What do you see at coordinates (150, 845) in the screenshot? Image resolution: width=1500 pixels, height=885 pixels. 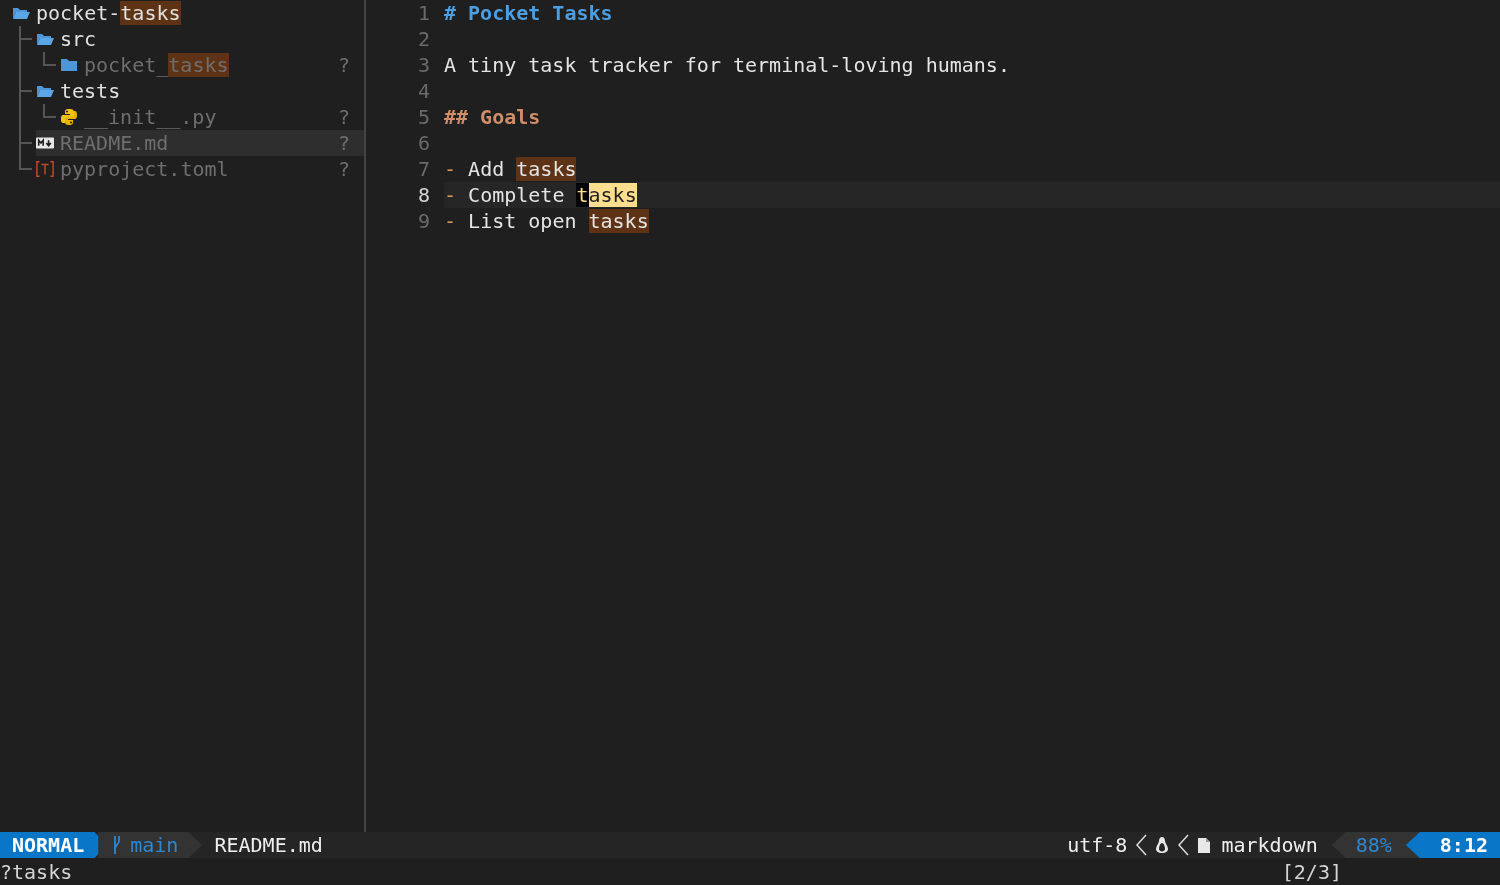 I see `branch-indicator: main` at bounding box center [150, 845].